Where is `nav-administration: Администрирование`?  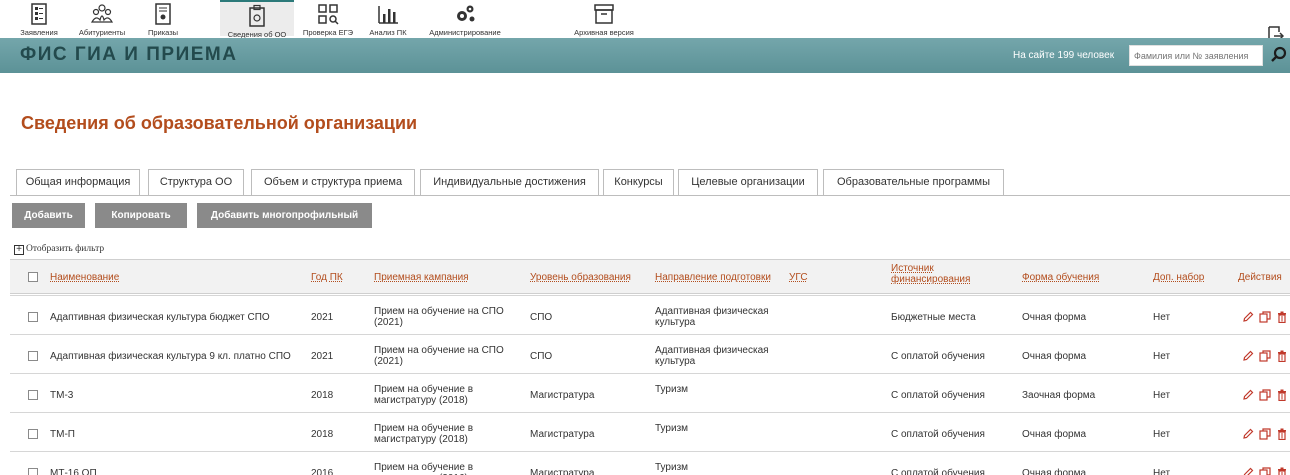
nav-administration: Администрирование is located at coordinates (465, 18).